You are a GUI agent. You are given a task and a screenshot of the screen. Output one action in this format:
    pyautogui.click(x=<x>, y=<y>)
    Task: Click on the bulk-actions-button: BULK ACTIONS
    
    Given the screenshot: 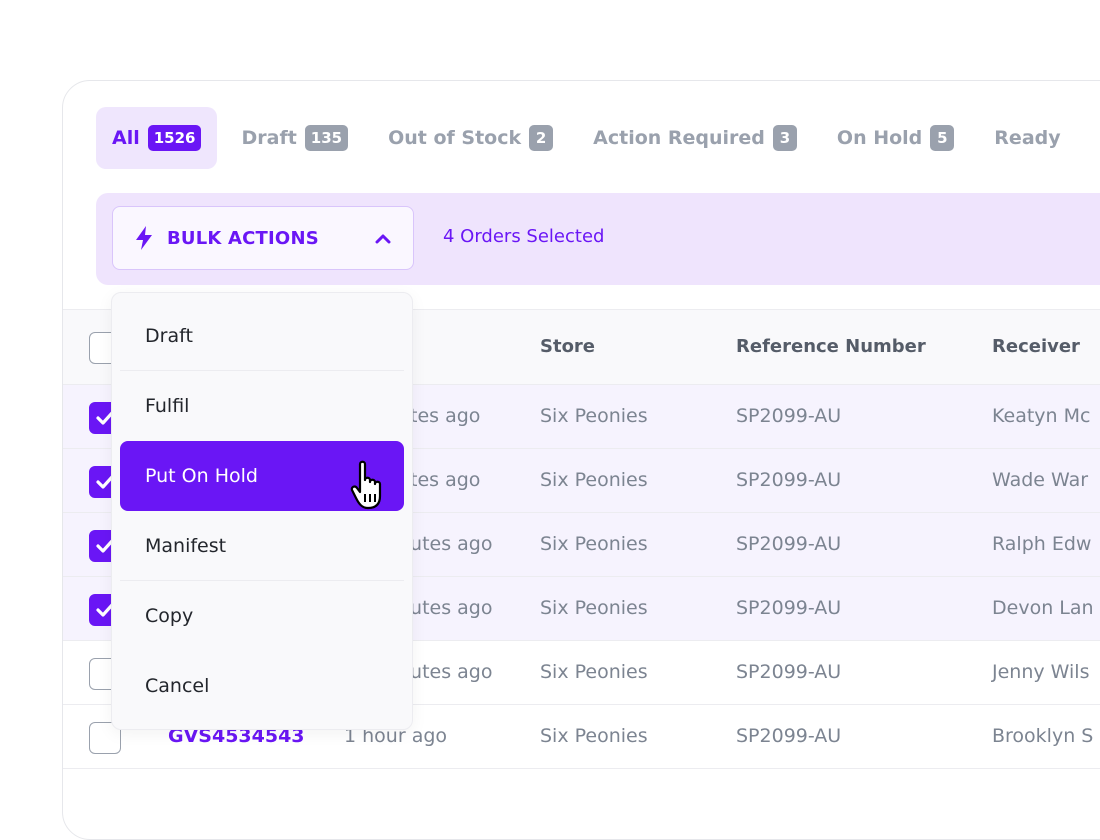 What is the action you would take?
    pyautogui.click(x=263, y=238)
    